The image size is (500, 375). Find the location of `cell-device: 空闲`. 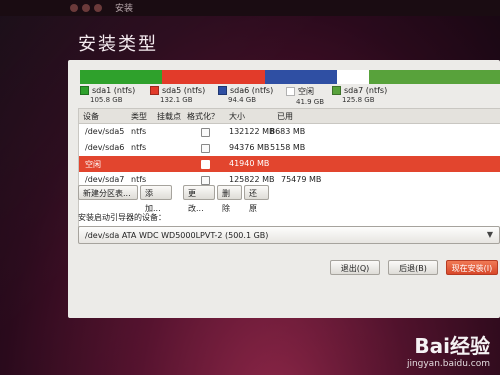

cell-device: 空闲 is located at coordinates (93, 164).